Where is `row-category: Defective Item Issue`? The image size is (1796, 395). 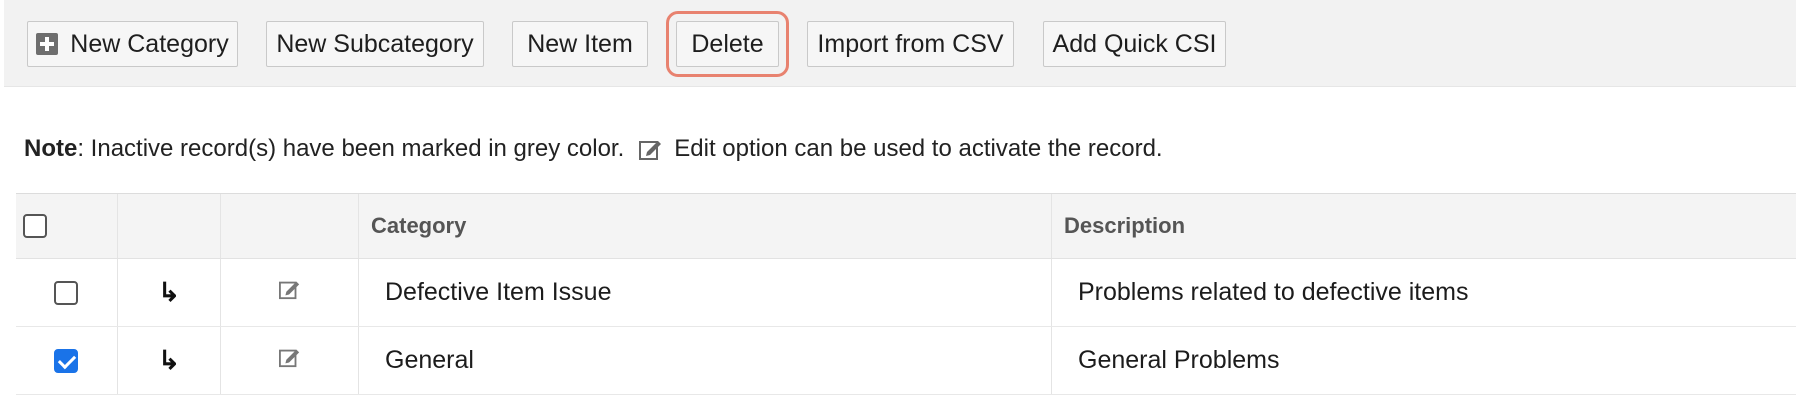 row-category: Defective Item Issue is located at coordinates (705, 292).